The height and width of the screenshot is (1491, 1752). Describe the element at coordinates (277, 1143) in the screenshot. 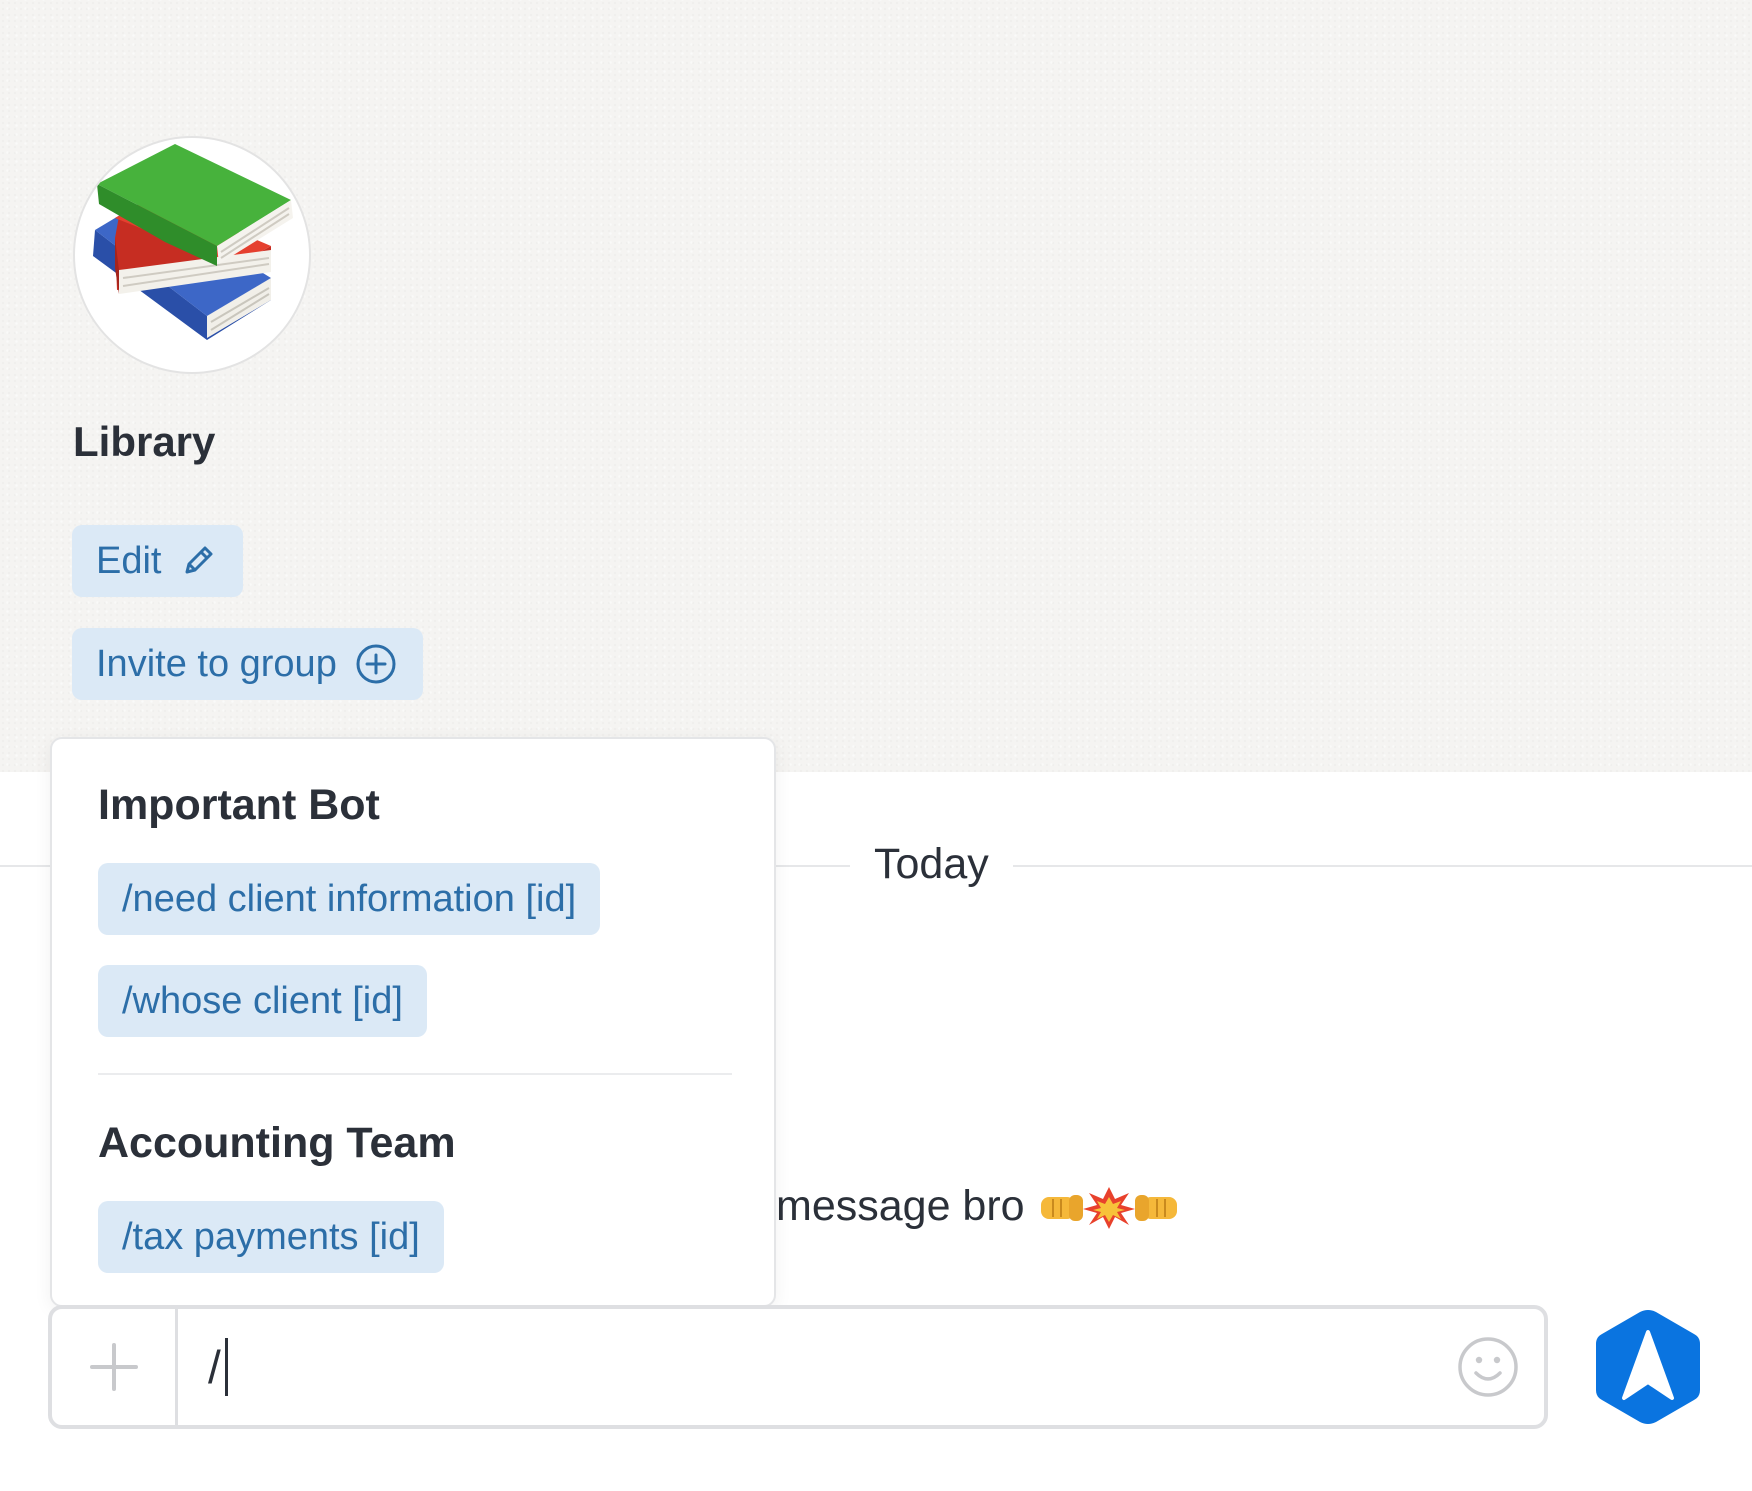

I see `section-title-accounting-team: Accounting Team` at that location.